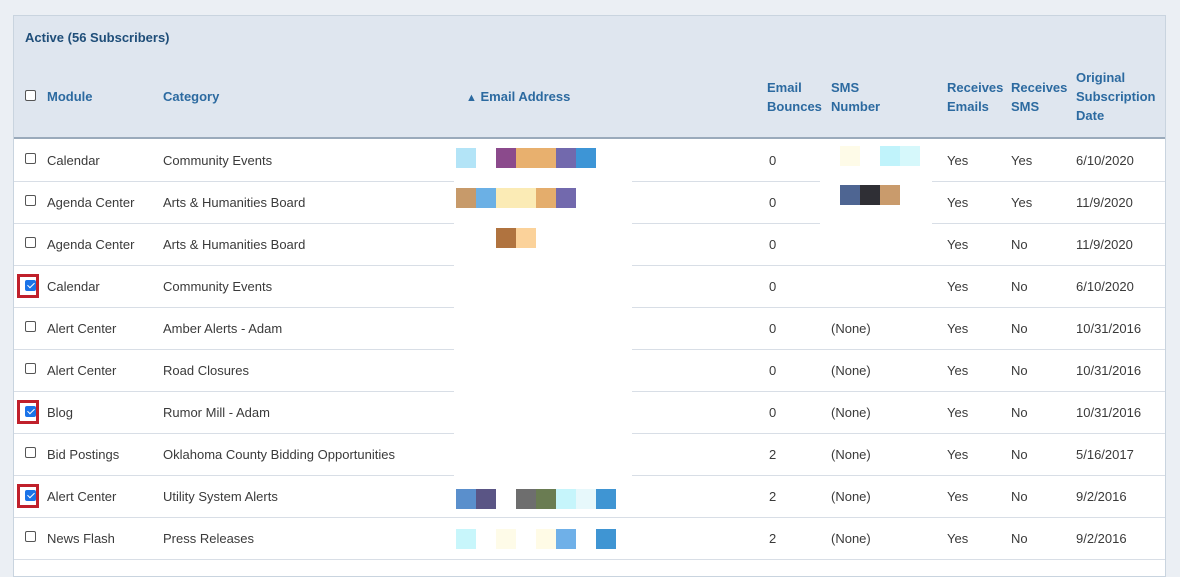 This screenshot has height=577, width=1180. Describe the element at coordinates (70, 96) in the screenshot. I see `column-header-module: Module` at that location.